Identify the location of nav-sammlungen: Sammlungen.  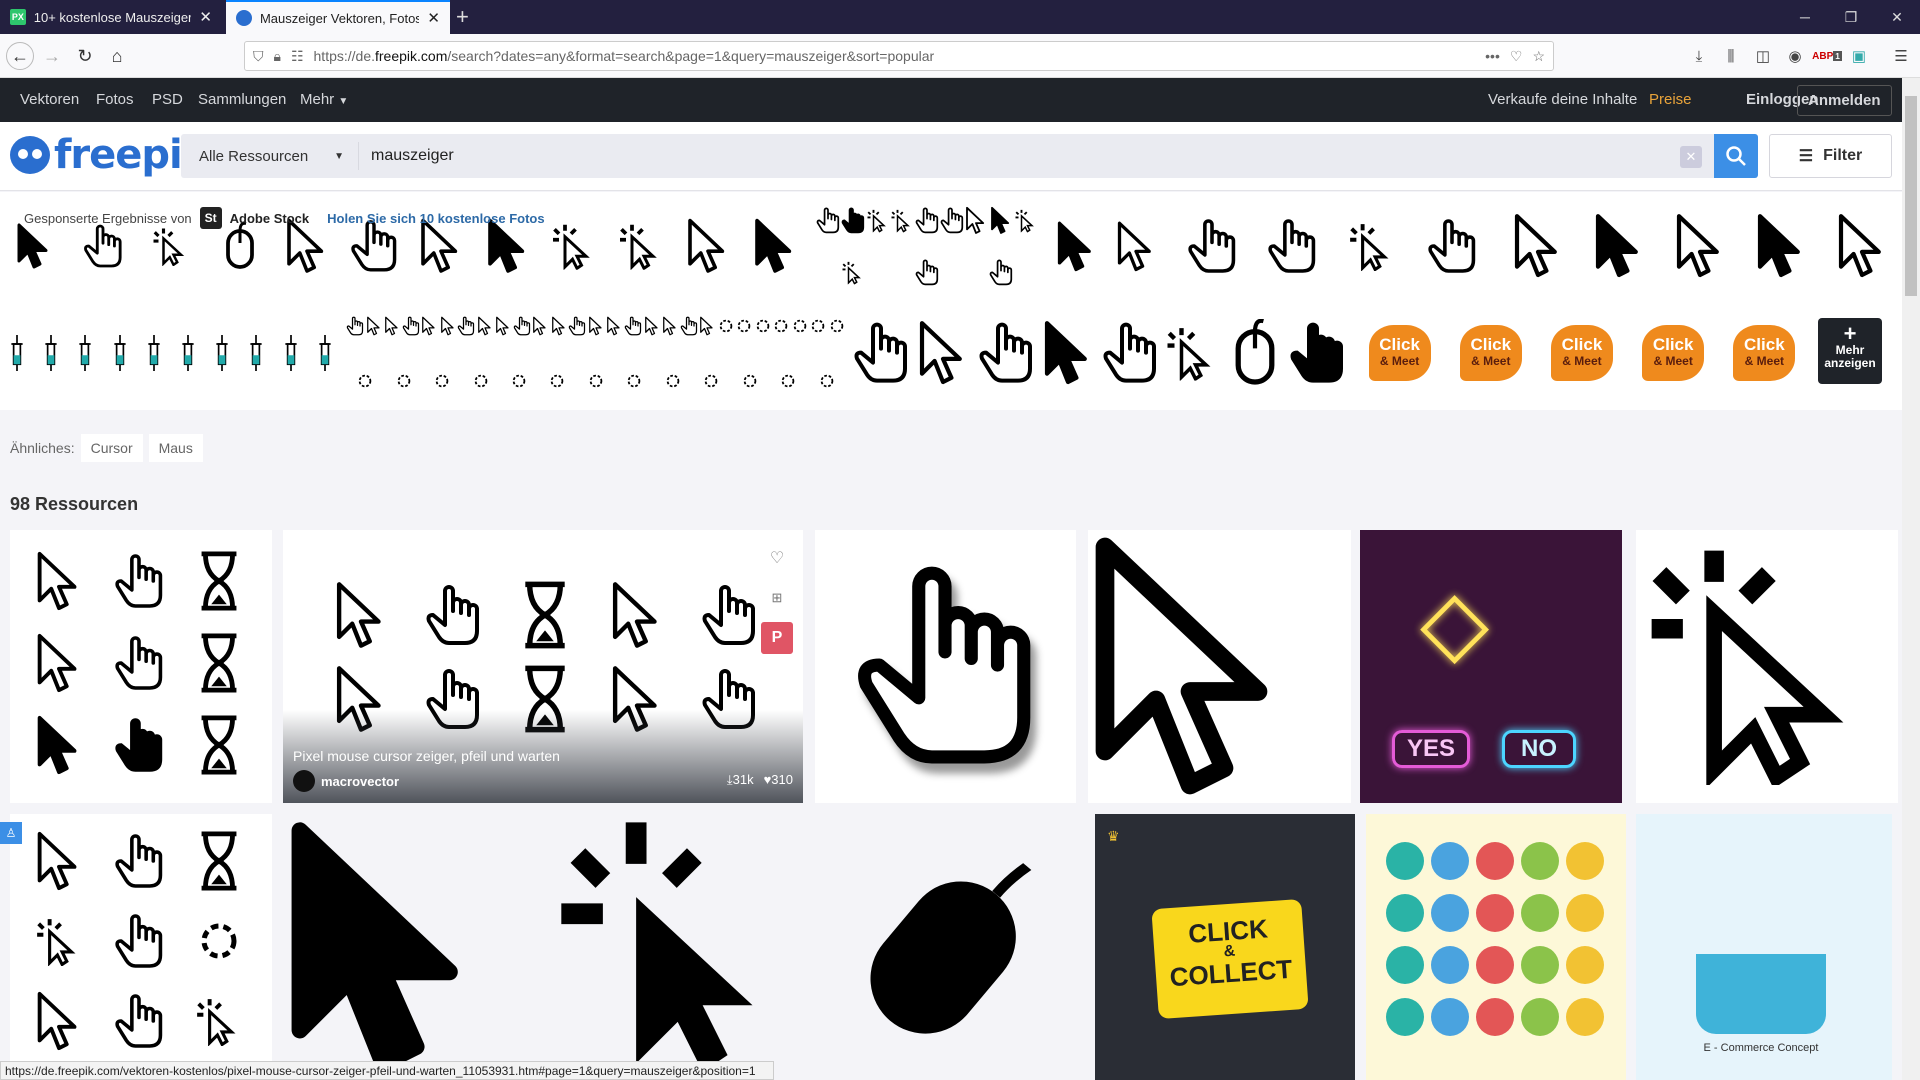
(242, 99).